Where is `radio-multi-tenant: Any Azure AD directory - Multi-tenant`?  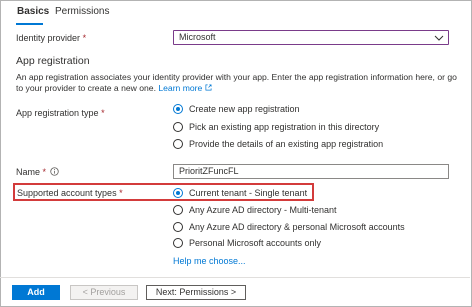
radio-multi-tenant: Any Azure AD directory - Multi-tenant is located at coordinates (255, 210).